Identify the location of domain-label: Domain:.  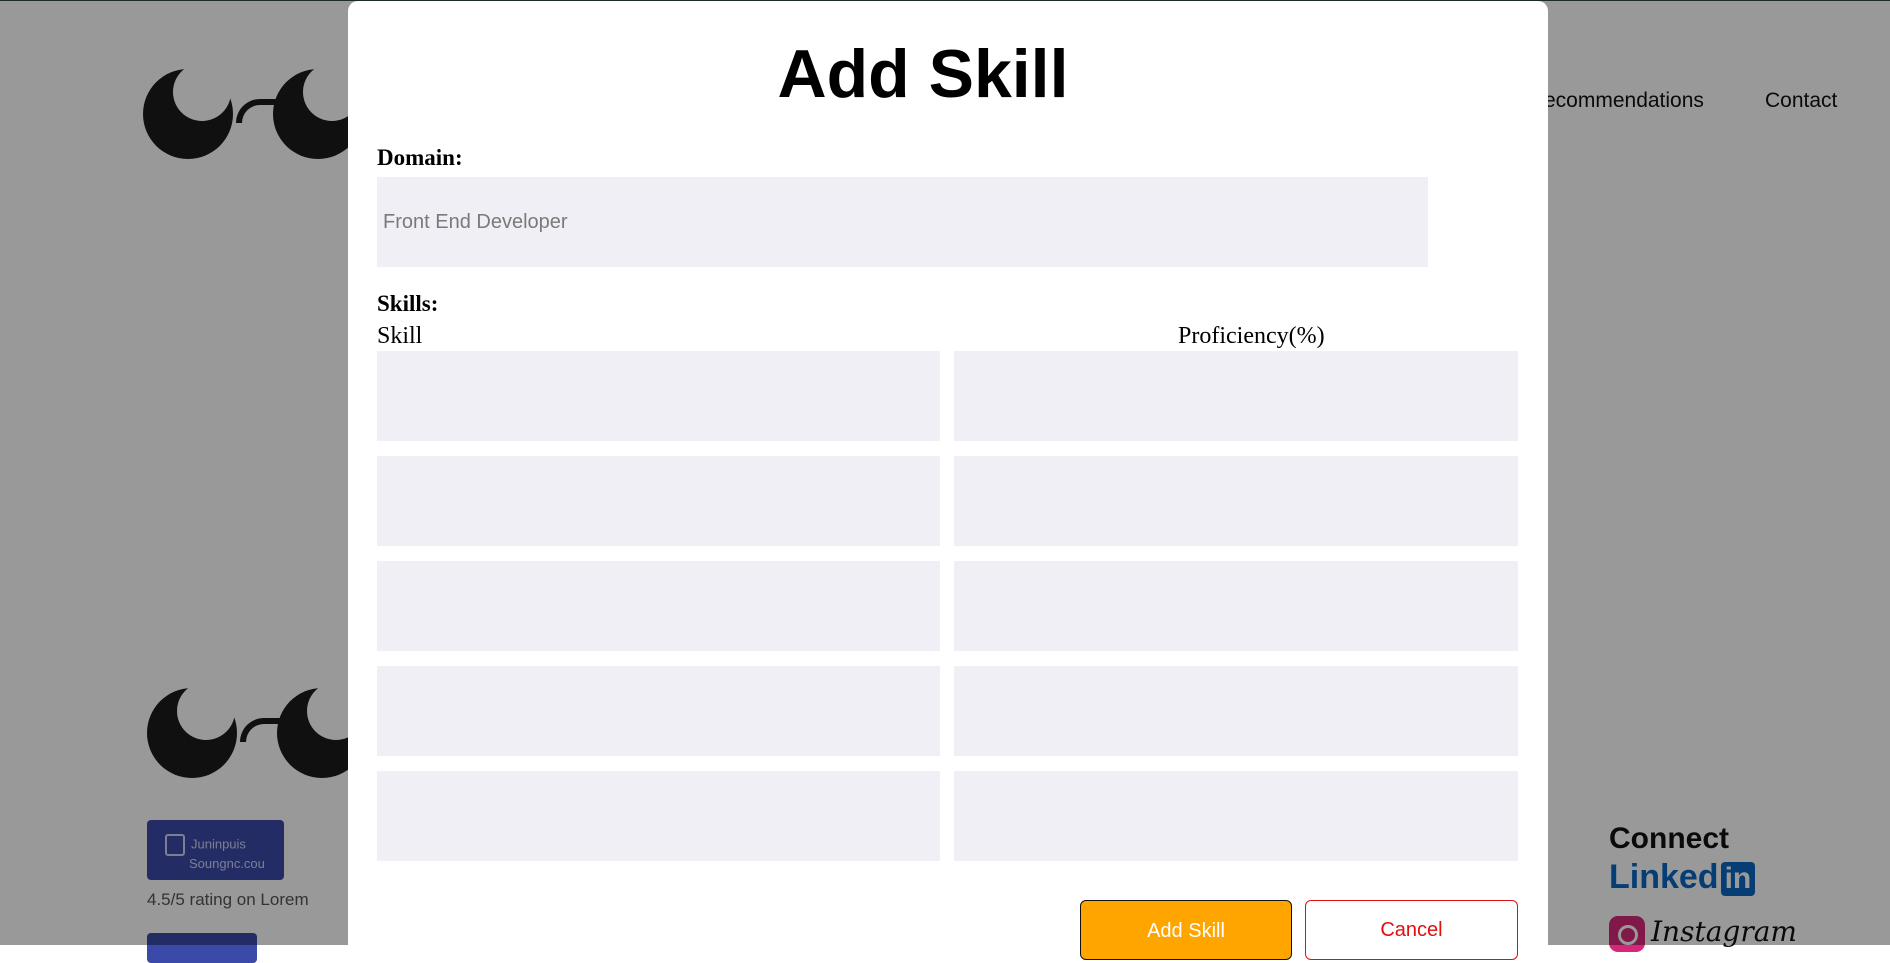
(420, 157).